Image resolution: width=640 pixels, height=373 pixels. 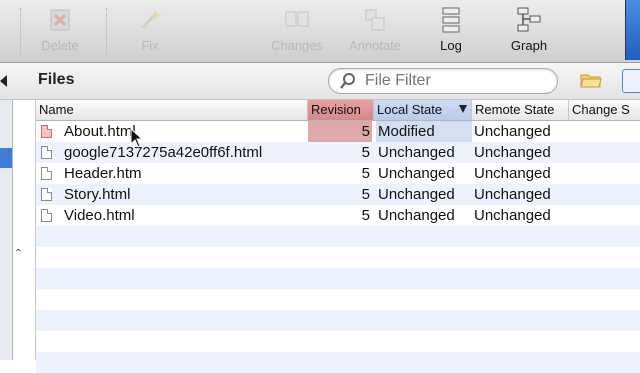 What do you see at coordinates (455, 81) in the screenshot?
I see `file-filter-input` at bounding box center [455, 81].